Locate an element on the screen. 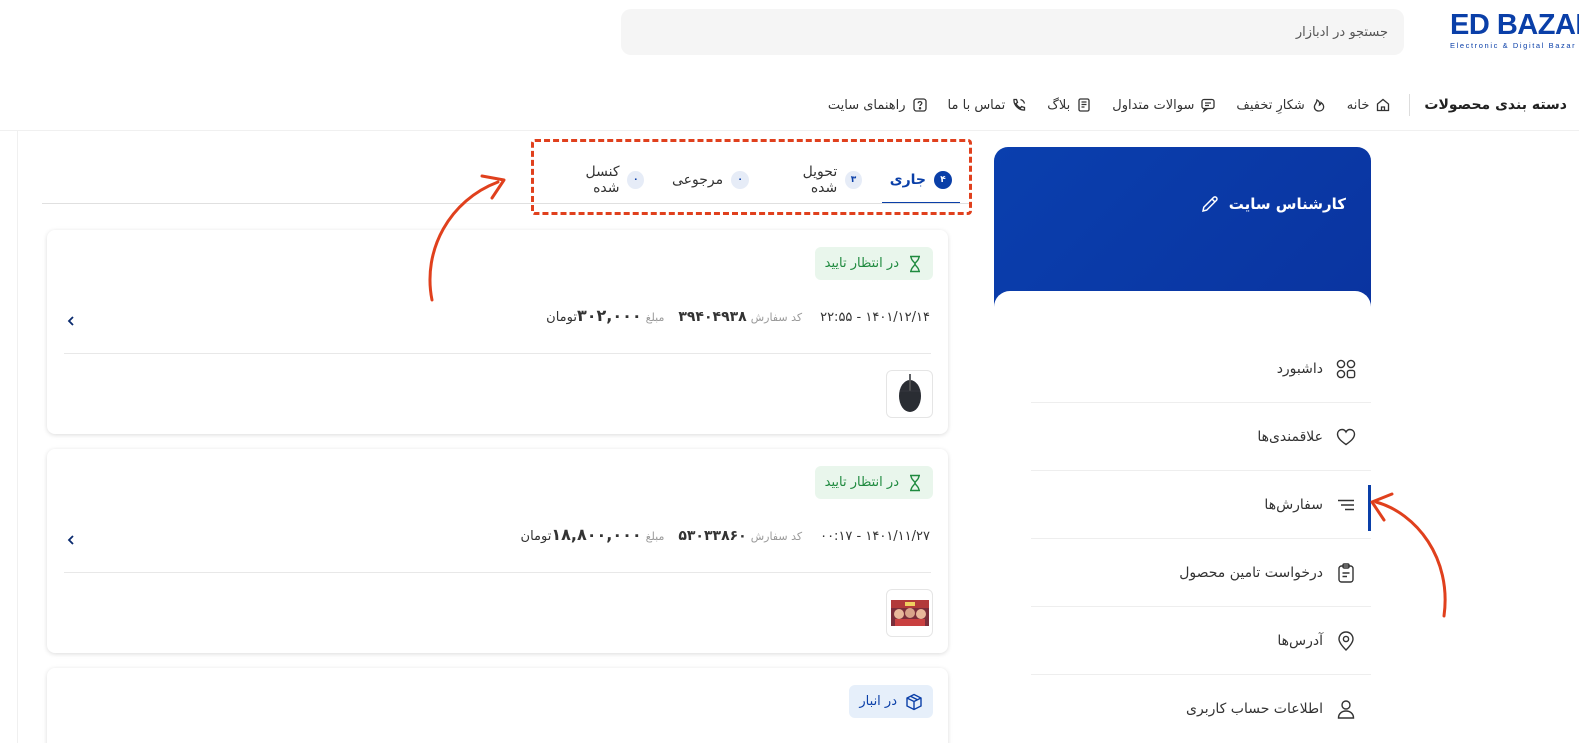 This screenshot has width=1579, height=743. order-code: ۵۳۰۳۳۸۶۰ is located at coordinates (712, 536).